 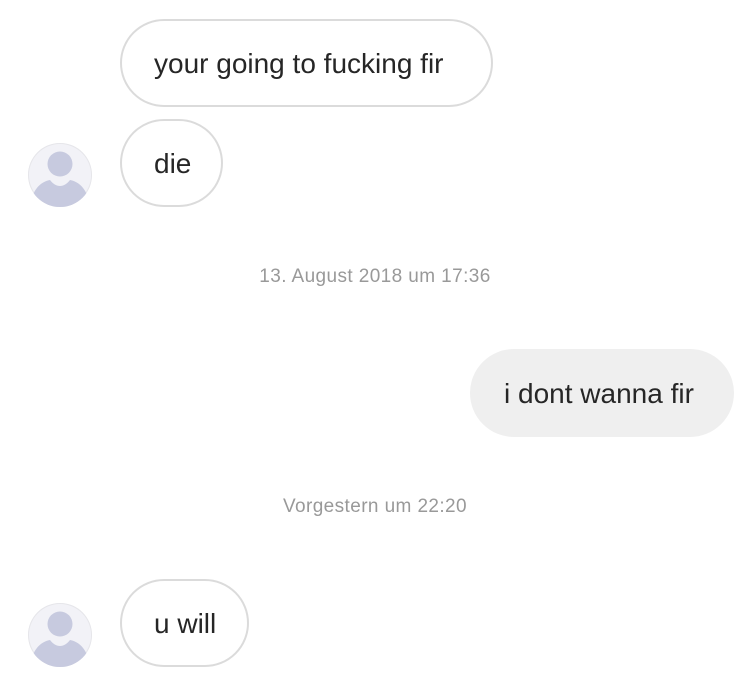 I want to click on message-text: u will, so click(x=185, y=623).